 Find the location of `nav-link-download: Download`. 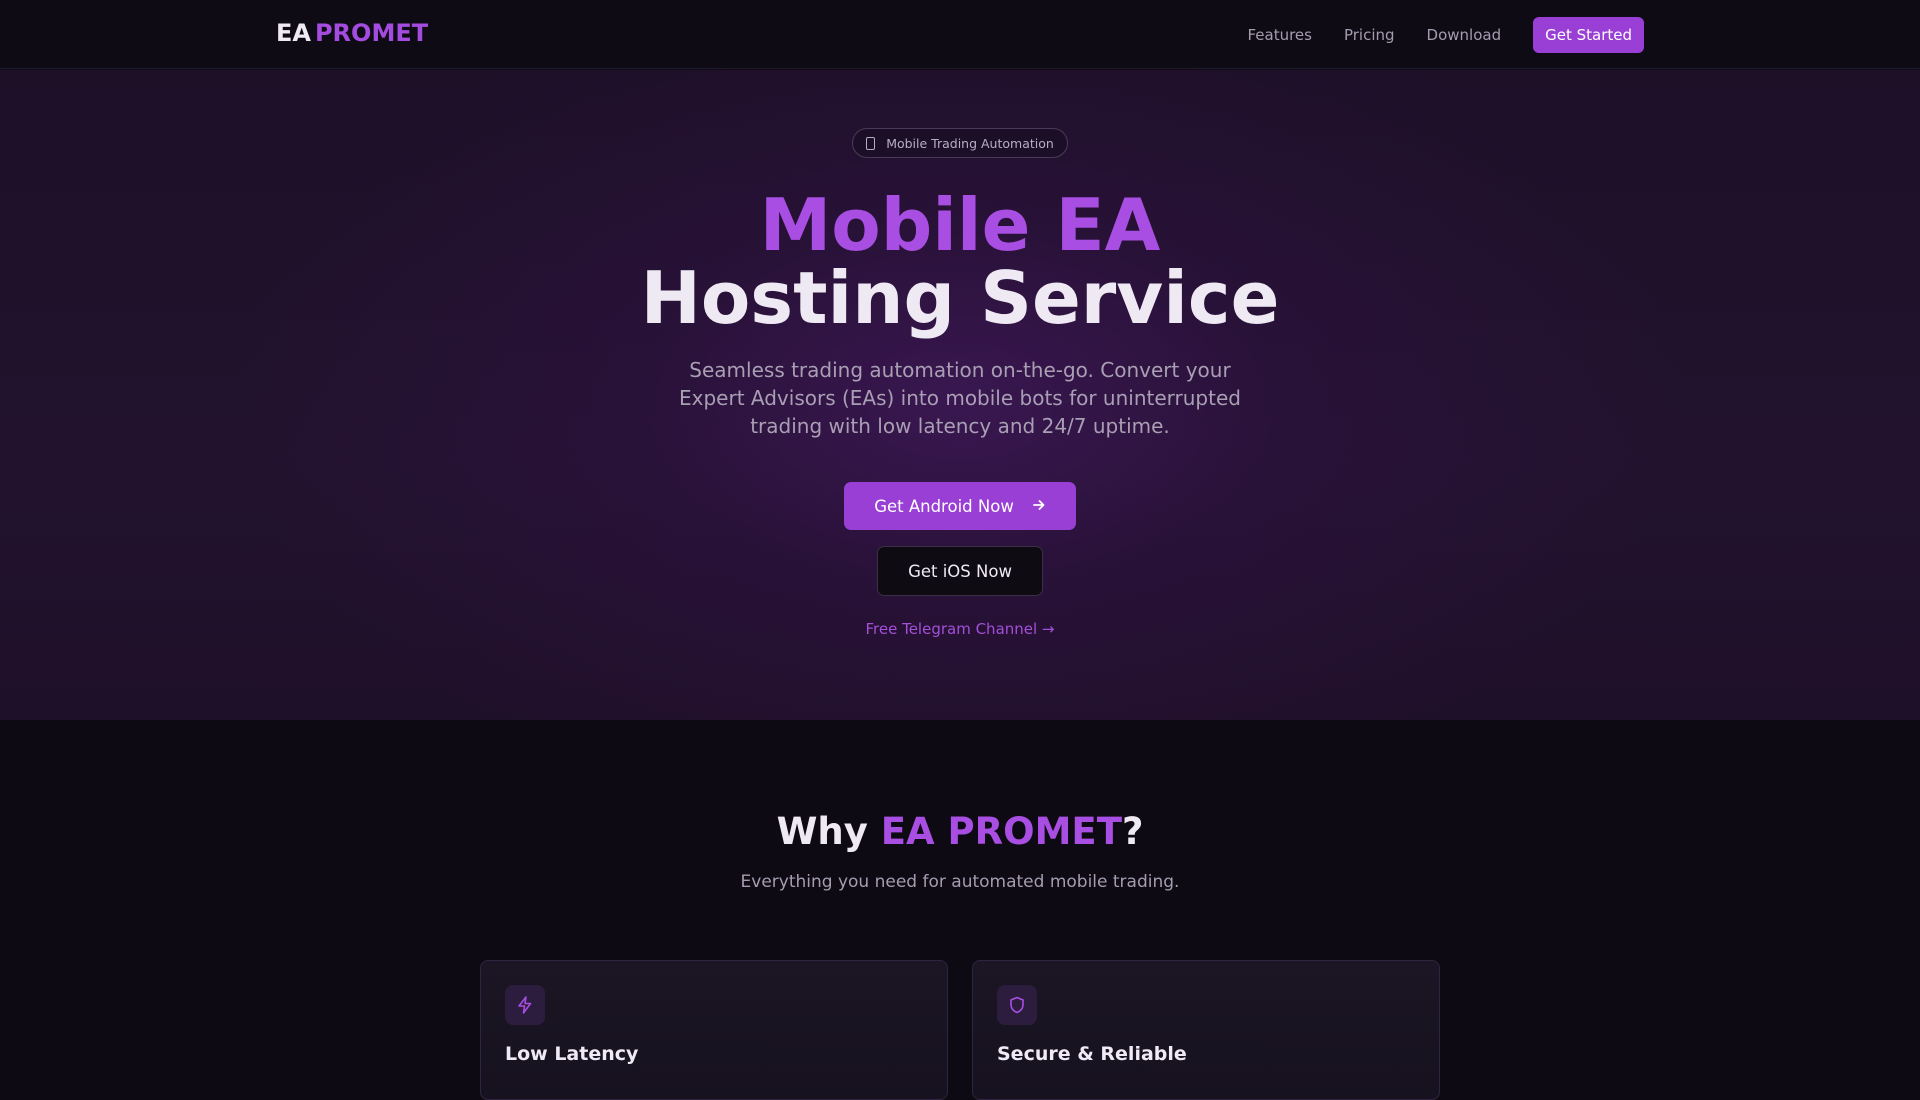

nav-link-download: Download is located at coordinates (1464, 35).